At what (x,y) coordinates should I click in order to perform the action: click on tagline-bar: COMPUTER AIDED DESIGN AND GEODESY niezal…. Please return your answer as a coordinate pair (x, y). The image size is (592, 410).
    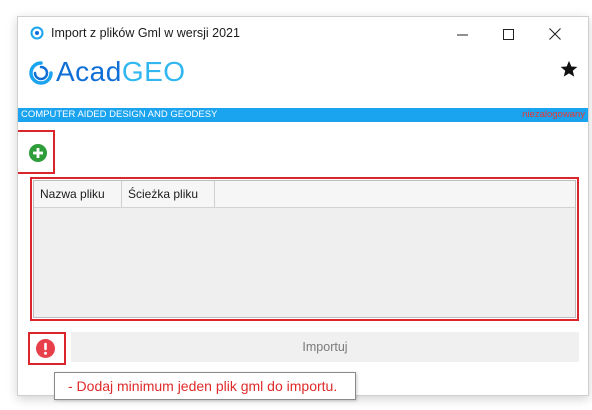
    Looking at the image, I should click on (303, 115).